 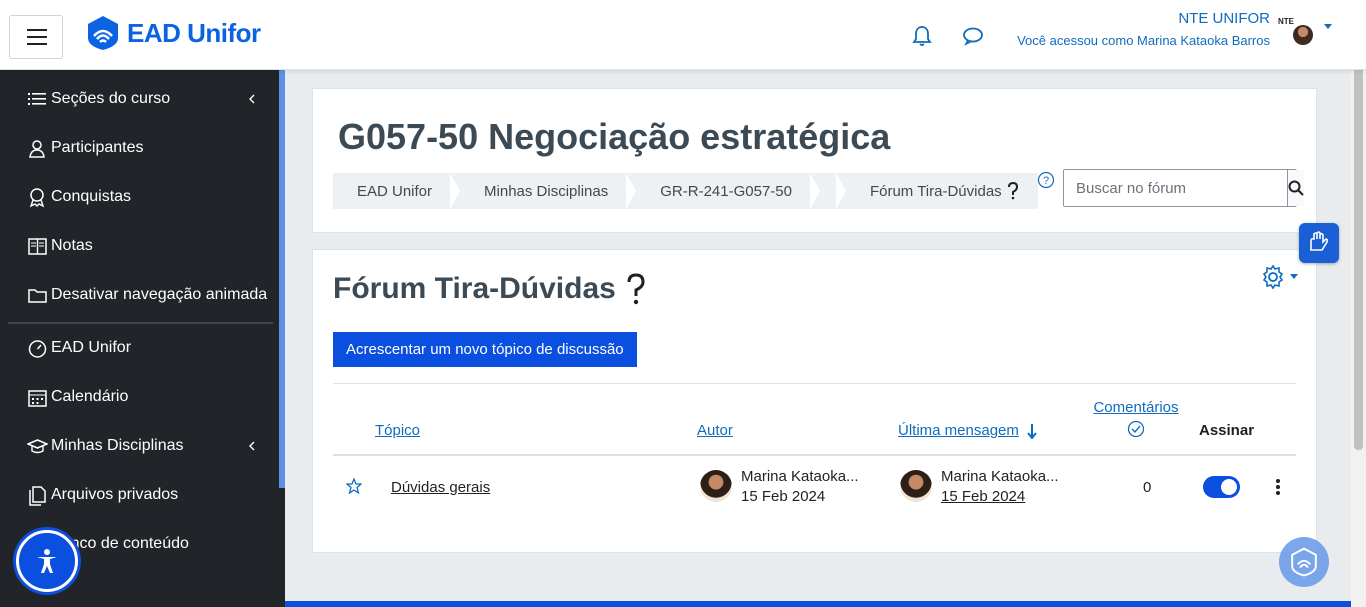 What do you see at coordinates (1135, 407) in the screenshot?
I see `column-comments-link: Comentários` at bounding box center [1135, 407].